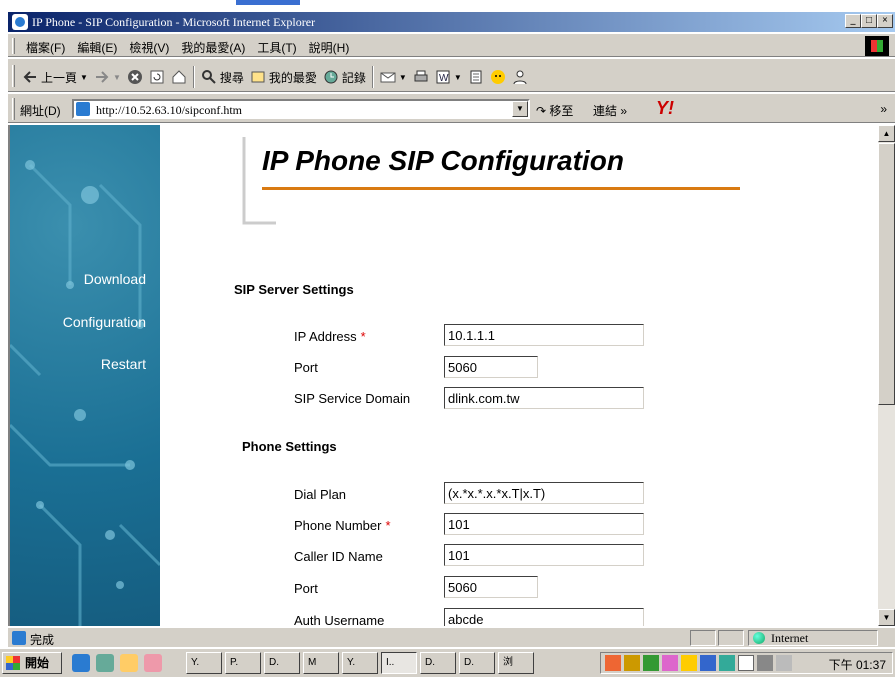 The image size is (895, 677). I want to click on auth-username-input, so click(544, 617).